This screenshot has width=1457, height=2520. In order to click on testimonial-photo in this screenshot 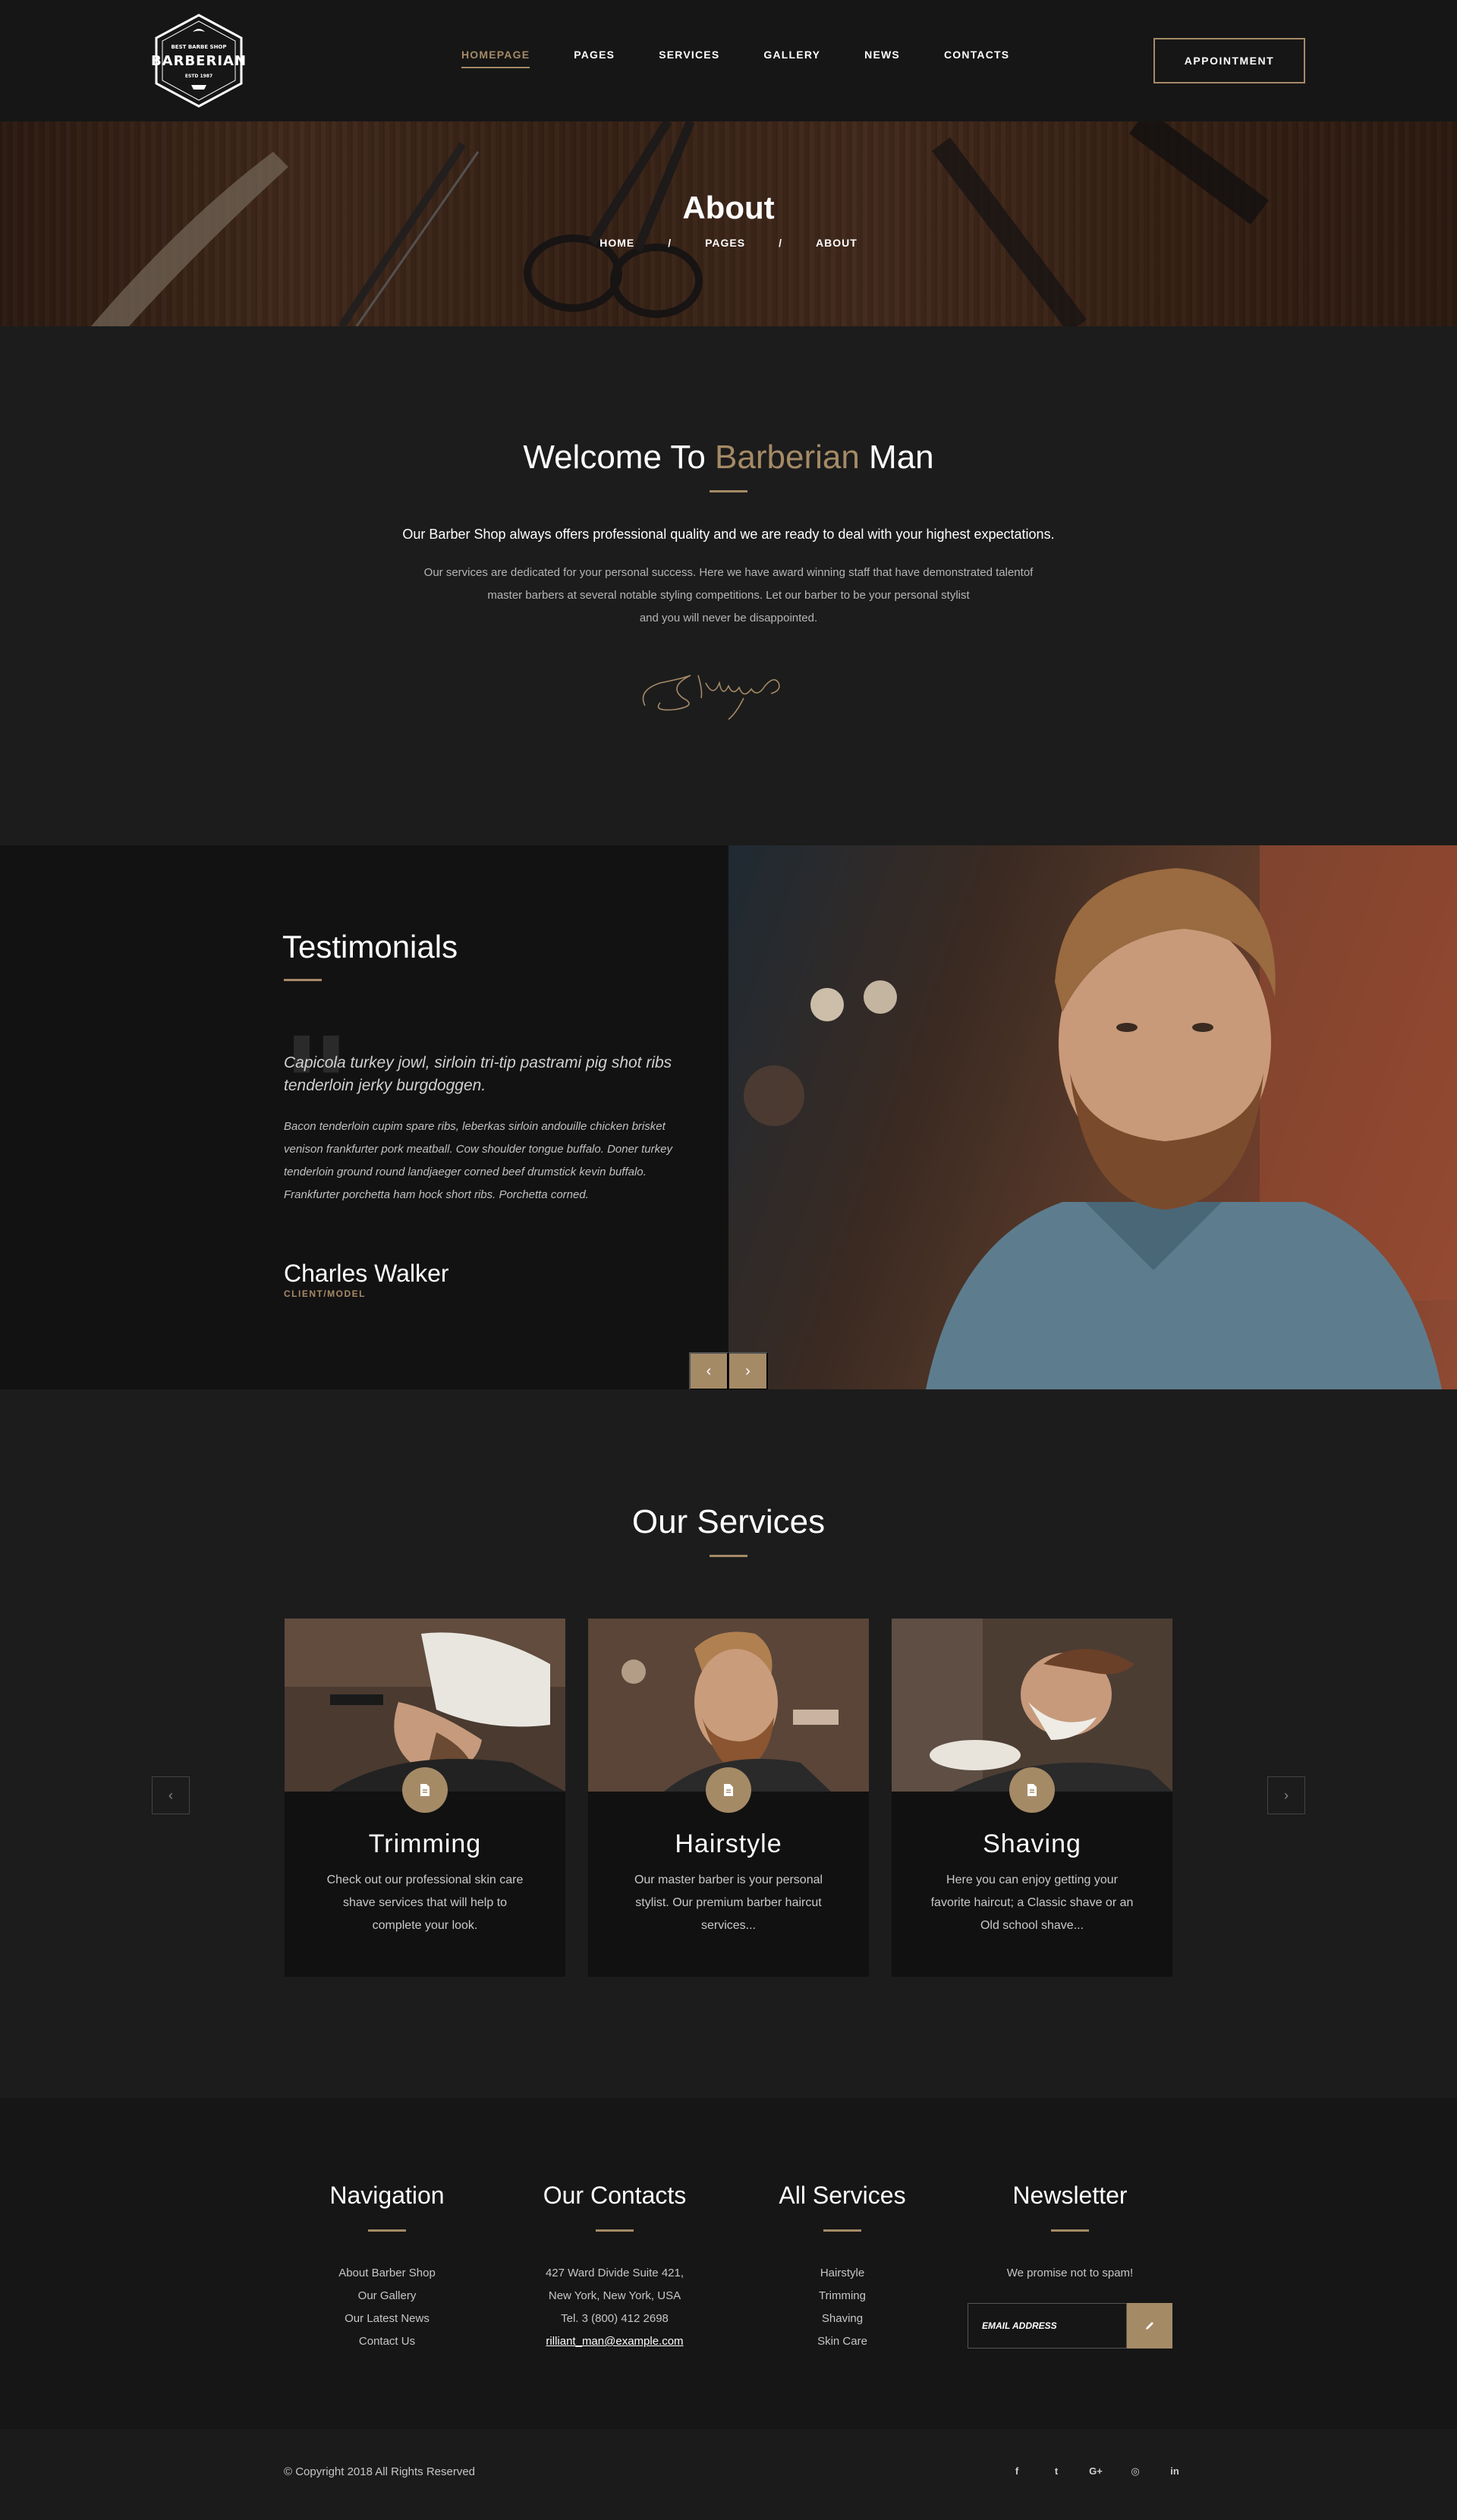, I will do `click(1092, 1117)`.